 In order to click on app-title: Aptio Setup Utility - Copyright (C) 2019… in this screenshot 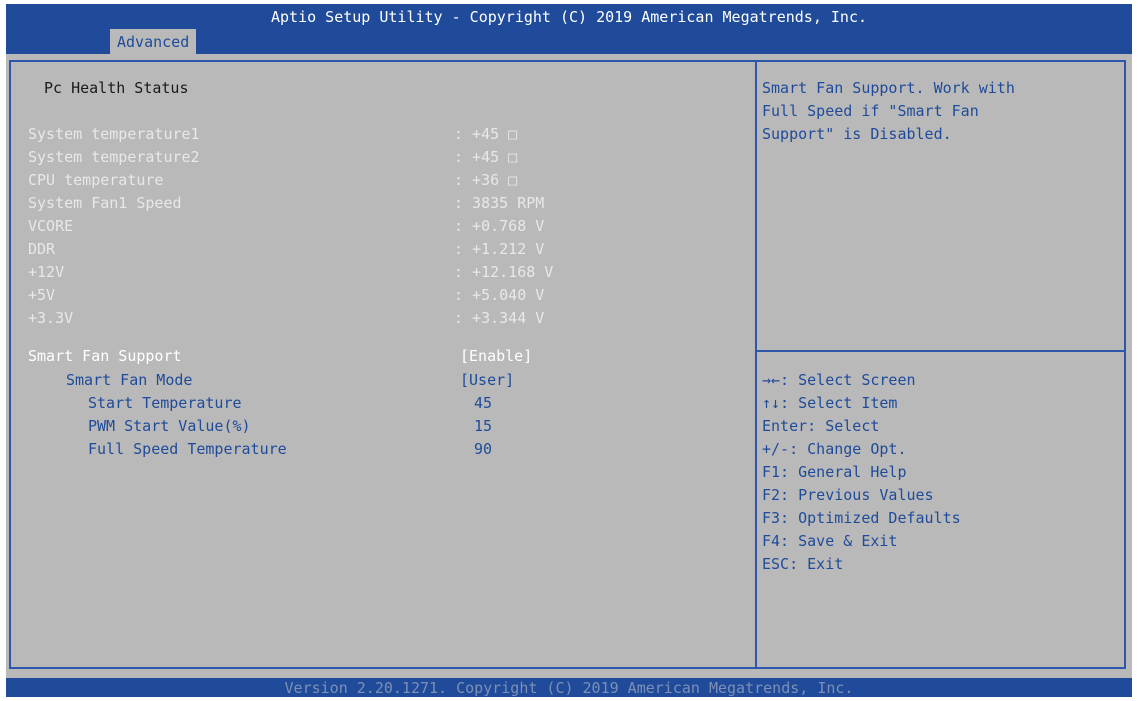, I will do `click(569, 17)`.